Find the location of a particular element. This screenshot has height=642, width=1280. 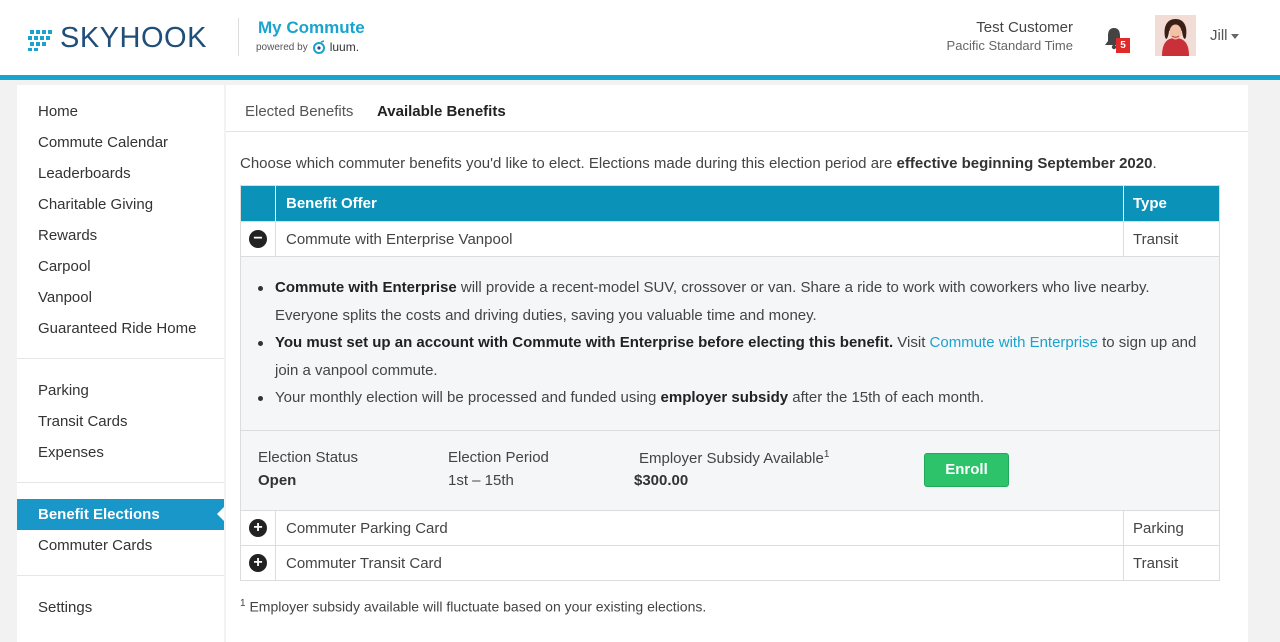

skyhook-logo: SKYHOOK is located at coordinates (117, 38).